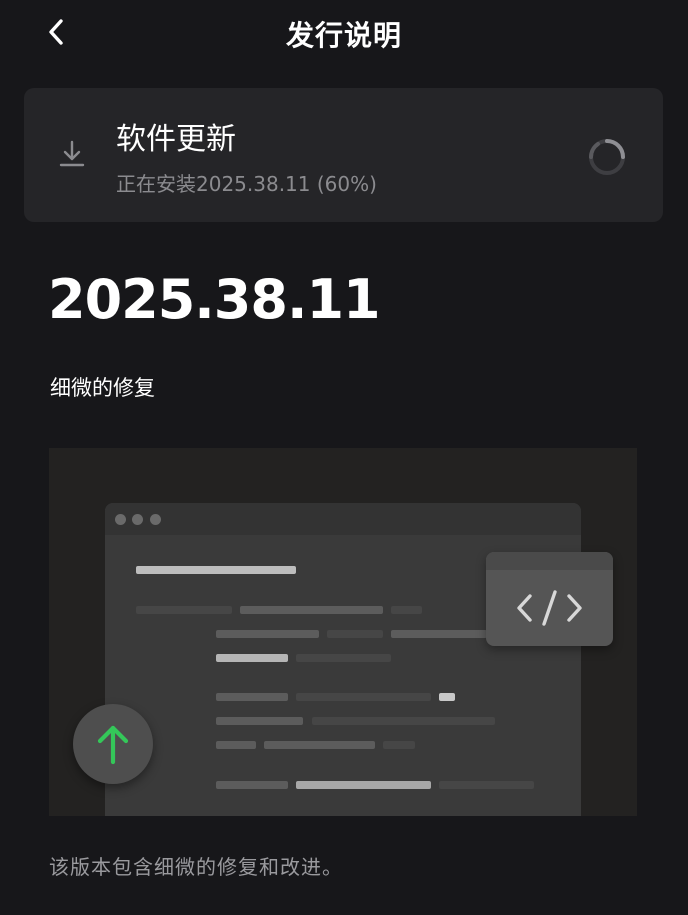  Describe the element at coordinates (246, 184) in the screenshot. I see `update-status: 正在安装2025.38.11 (60%)` at that location.